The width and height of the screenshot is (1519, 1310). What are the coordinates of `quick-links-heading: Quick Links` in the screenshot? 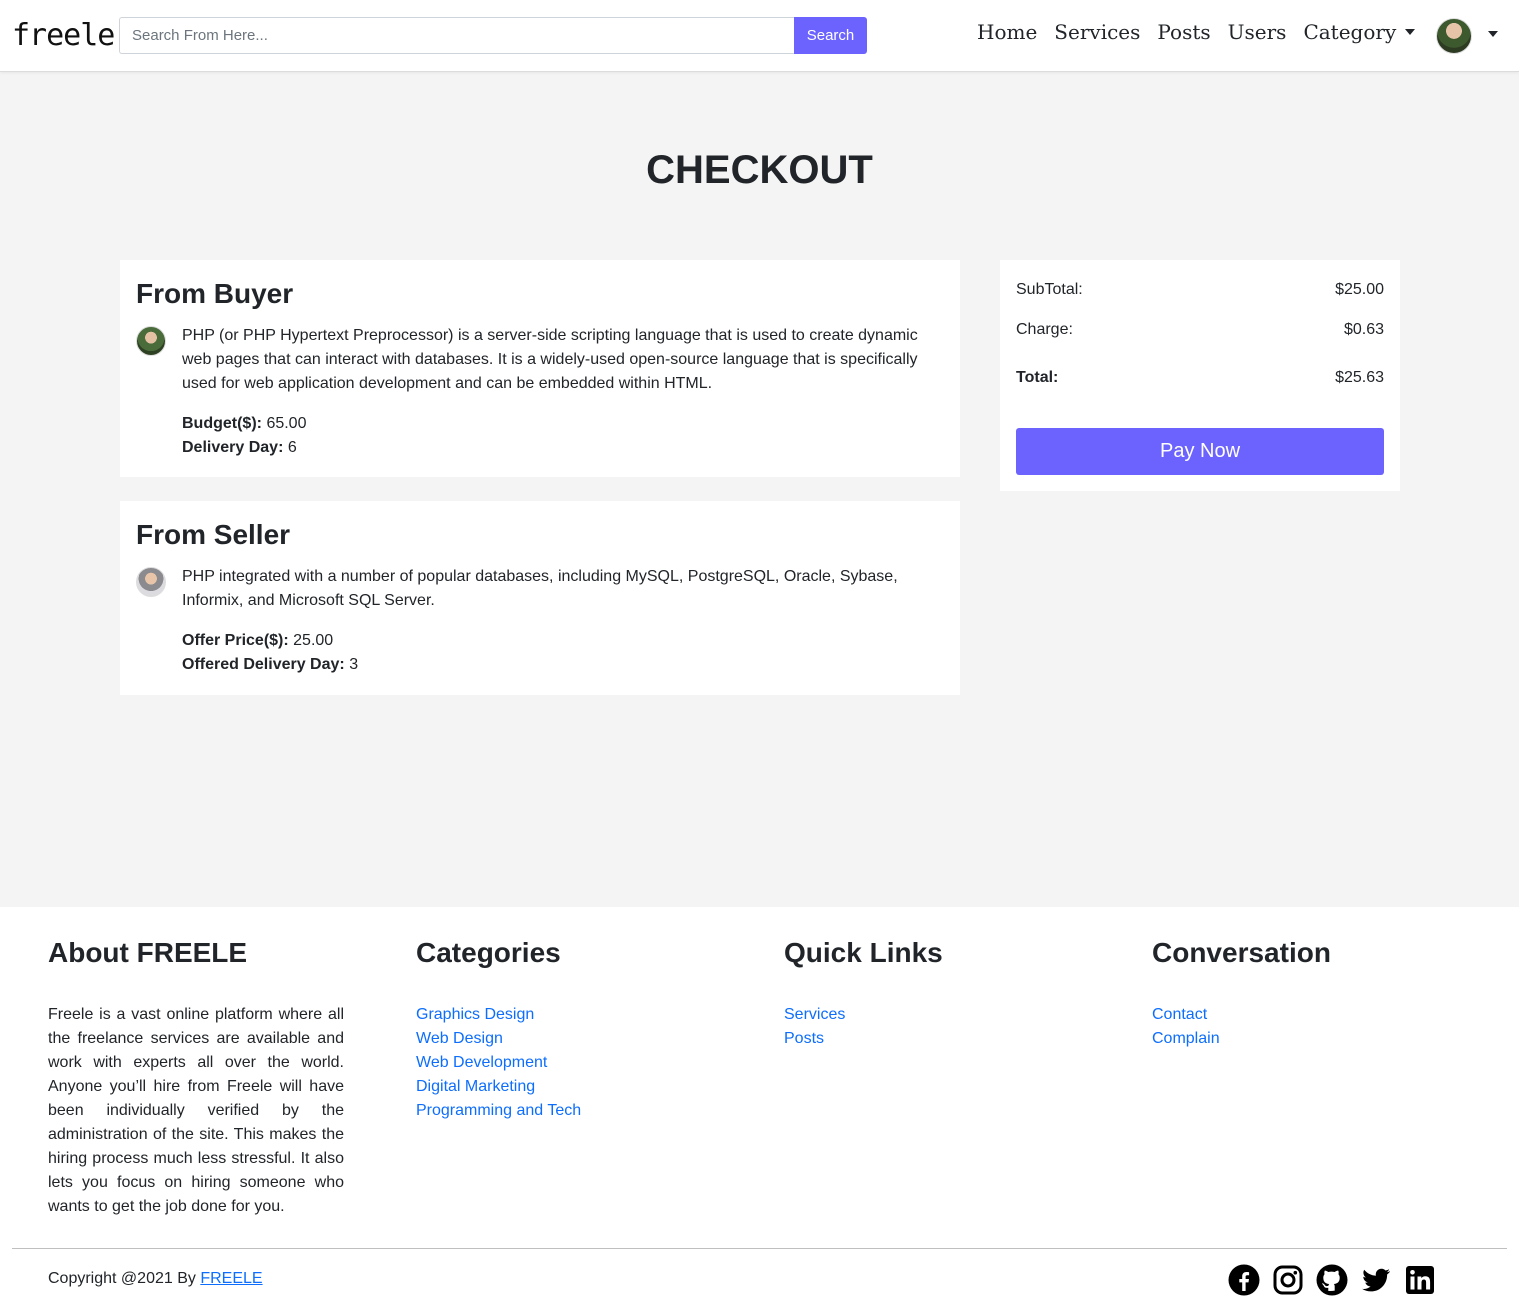 It's located at (863, 952).